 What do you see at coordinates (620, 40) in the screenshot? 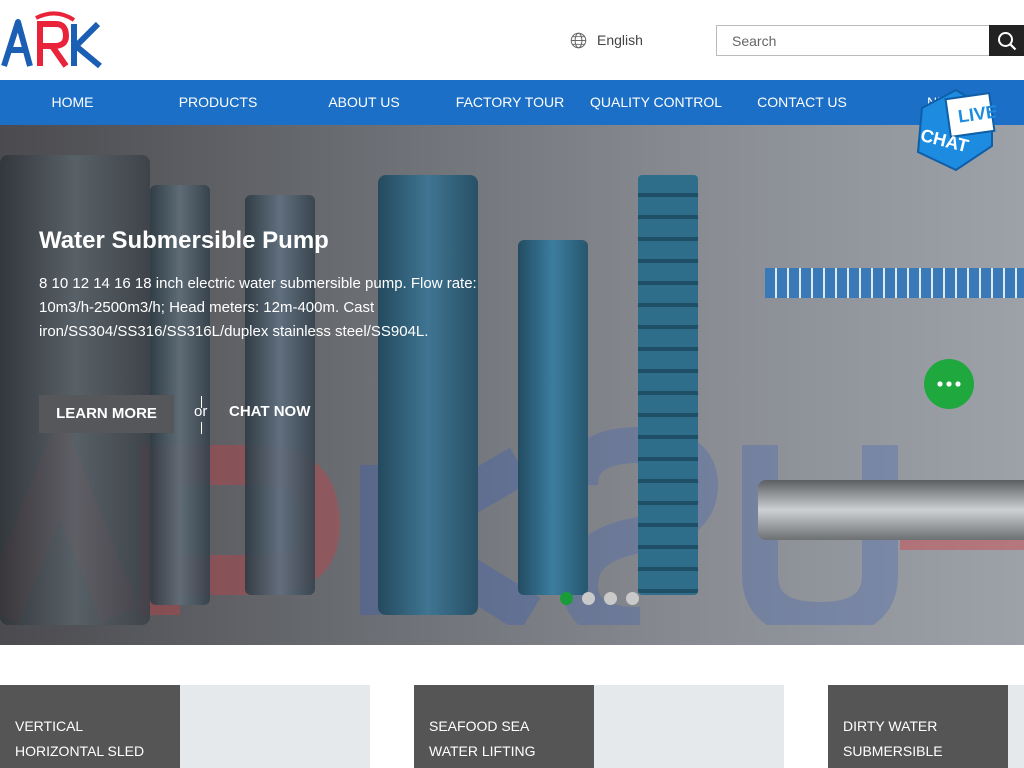
I see `language-label: English` at bounding box center [620, 40].